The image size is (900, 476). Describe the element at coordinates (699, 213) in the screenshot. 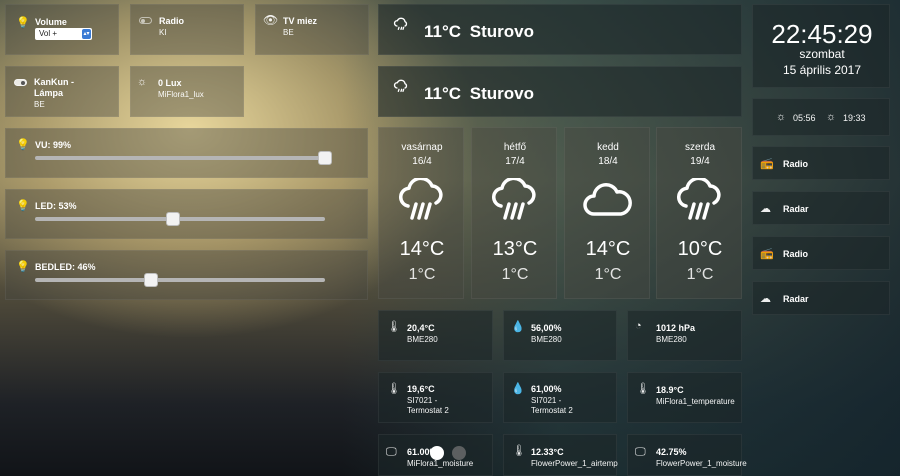

I see `forecast-day-3: szerda 19/4 10°C 1°C` at that location.